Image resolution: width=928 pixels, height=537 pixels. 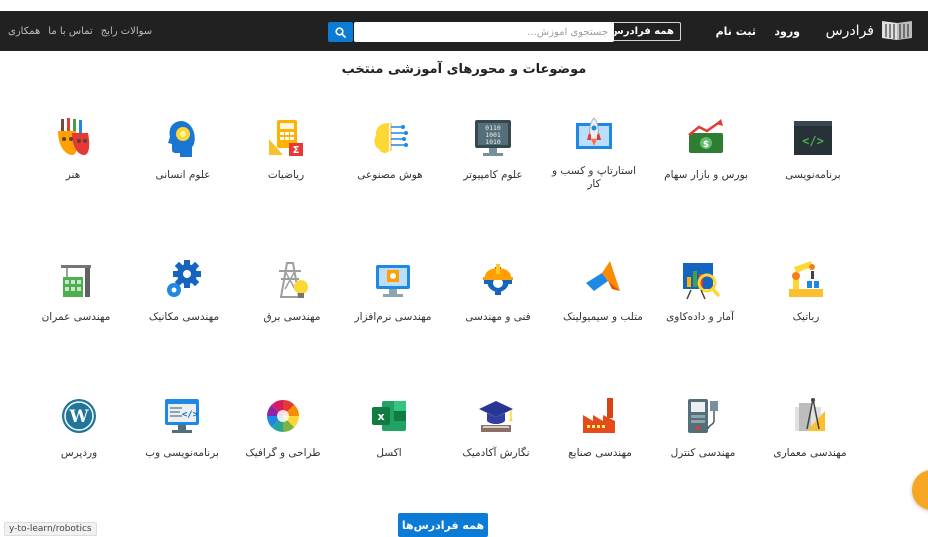 What do you see at coordinates (390, 175) in the screenshot?
I see `category-label: هوش مصنوعی` at bounding box center [390, 175].